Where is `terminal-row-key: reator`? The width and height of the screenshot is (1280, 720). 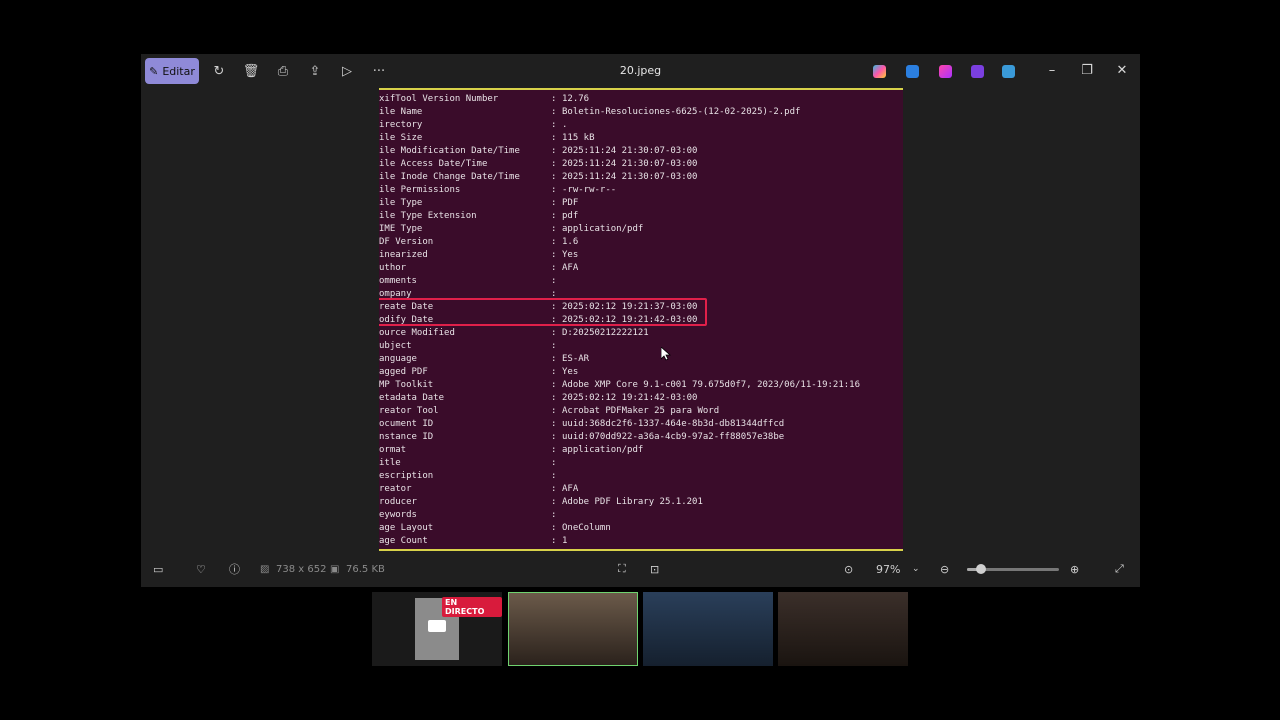
terminal-row-key: reator is located at coordinates (395, 489).